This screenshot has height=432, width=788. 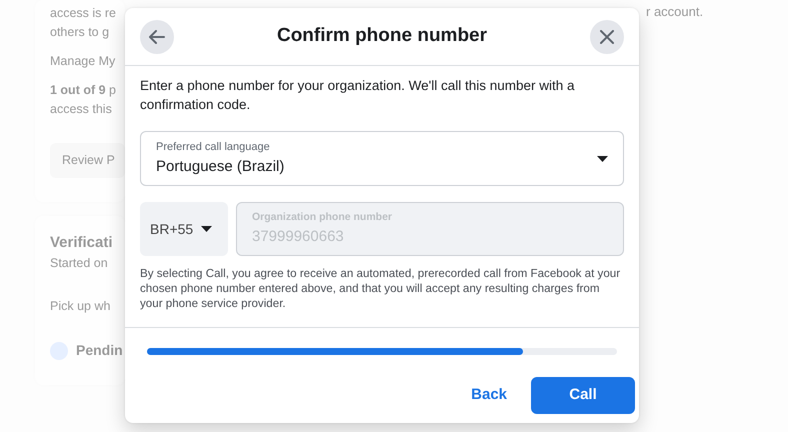 I want to click on close-icon, so click(x=607, y=37).